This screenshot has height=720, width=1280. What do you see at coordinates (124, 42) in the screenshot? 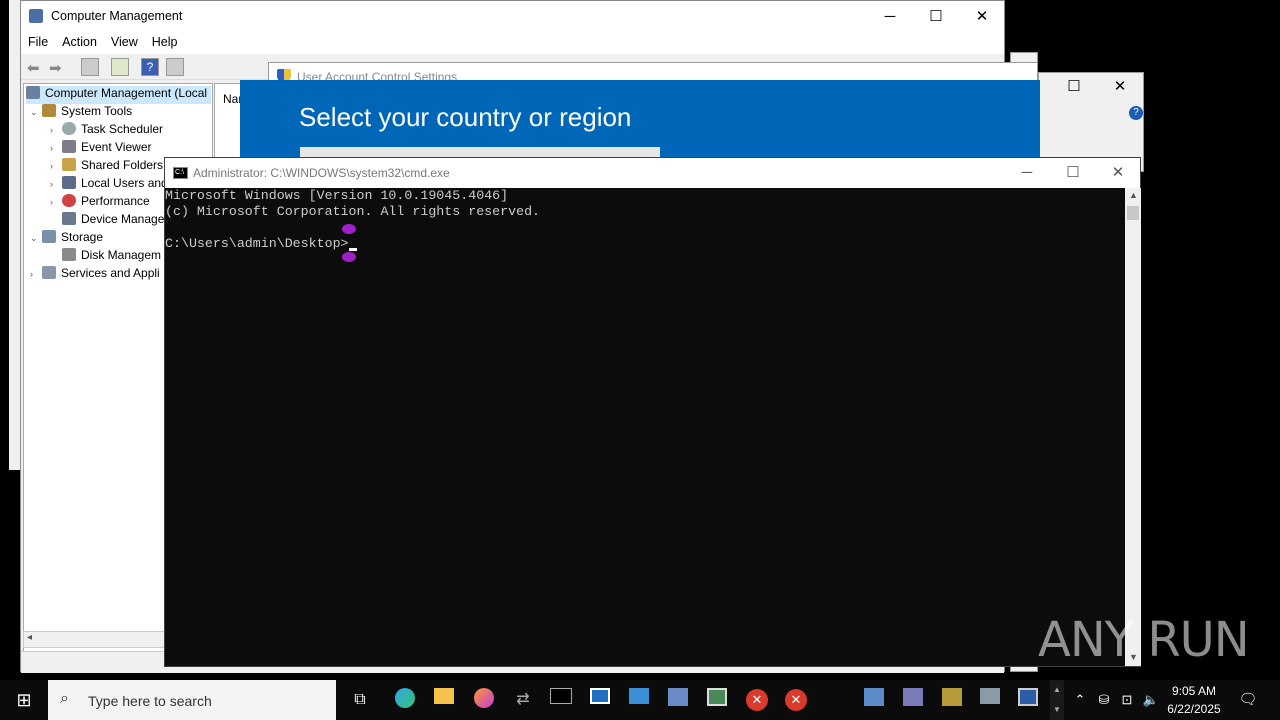
I see `menu-view: View` at bounding box center [124, 42].